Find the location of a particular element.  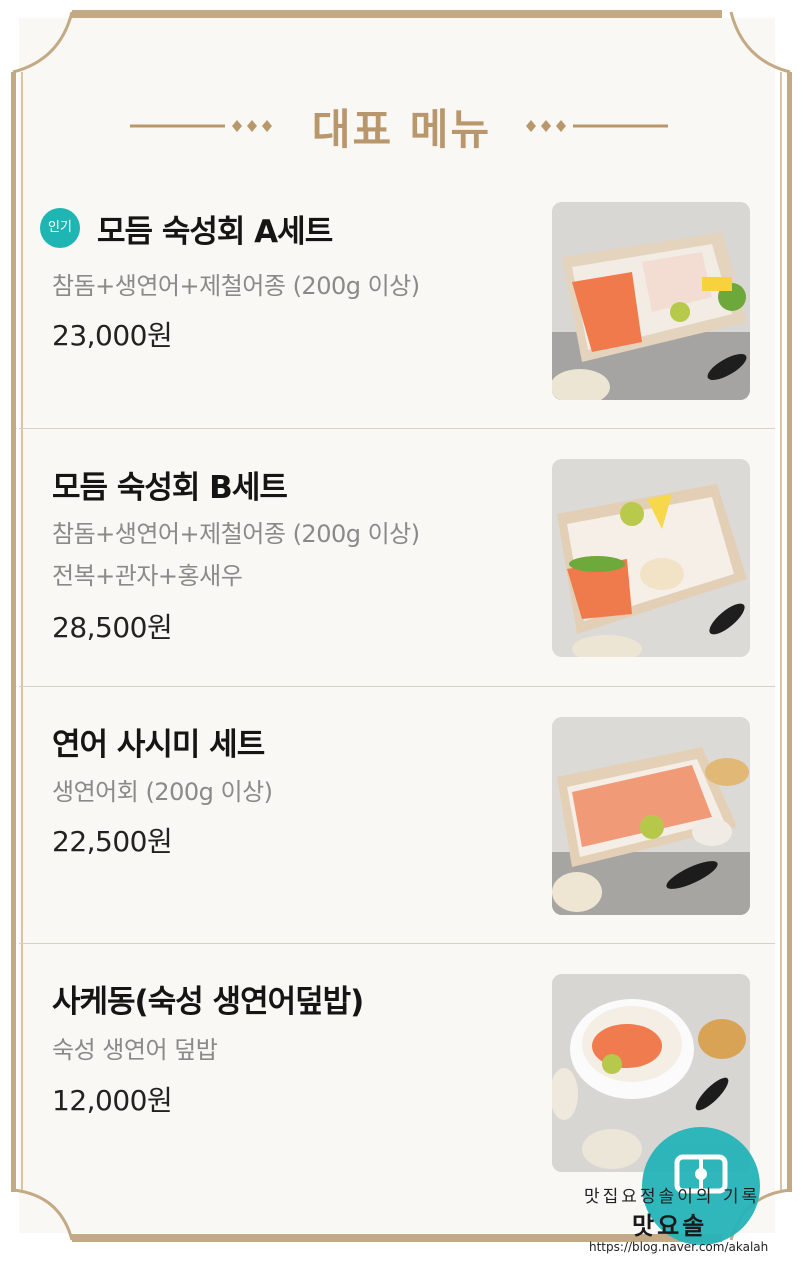

popular-badge: 인기 is located at coordinates (60, 228).